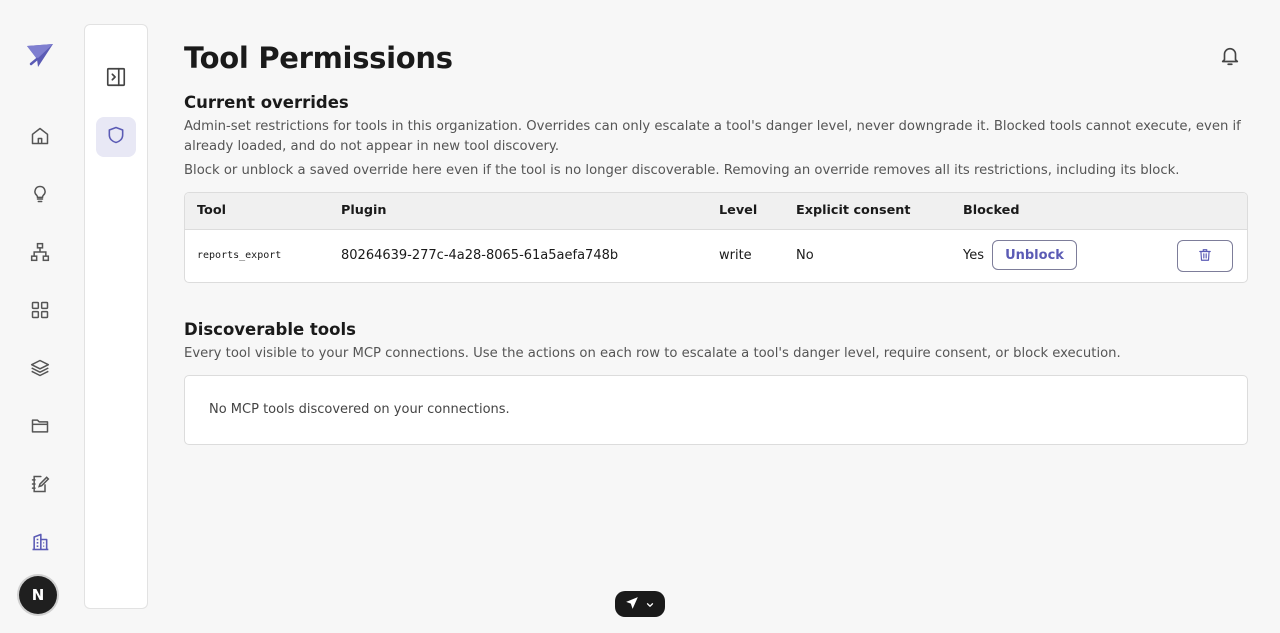 The image size is (1280, 633). I want to click on delete-override-button, so click(1205, 256).